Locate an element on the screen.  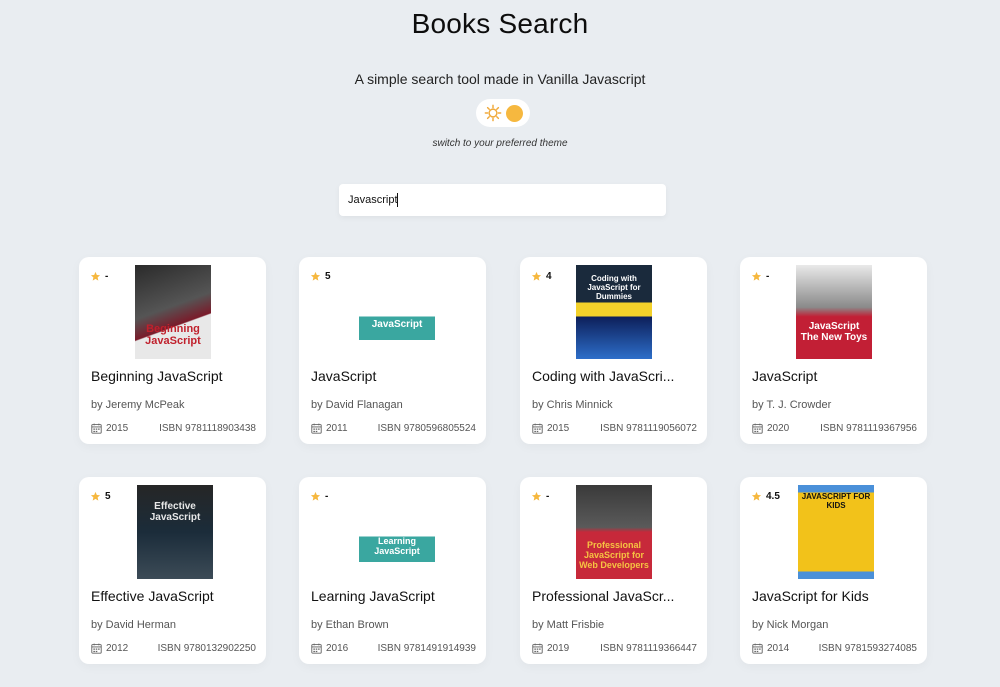
book-isbn: ISBN 9780596805524 is located at coordinates (426, 428).